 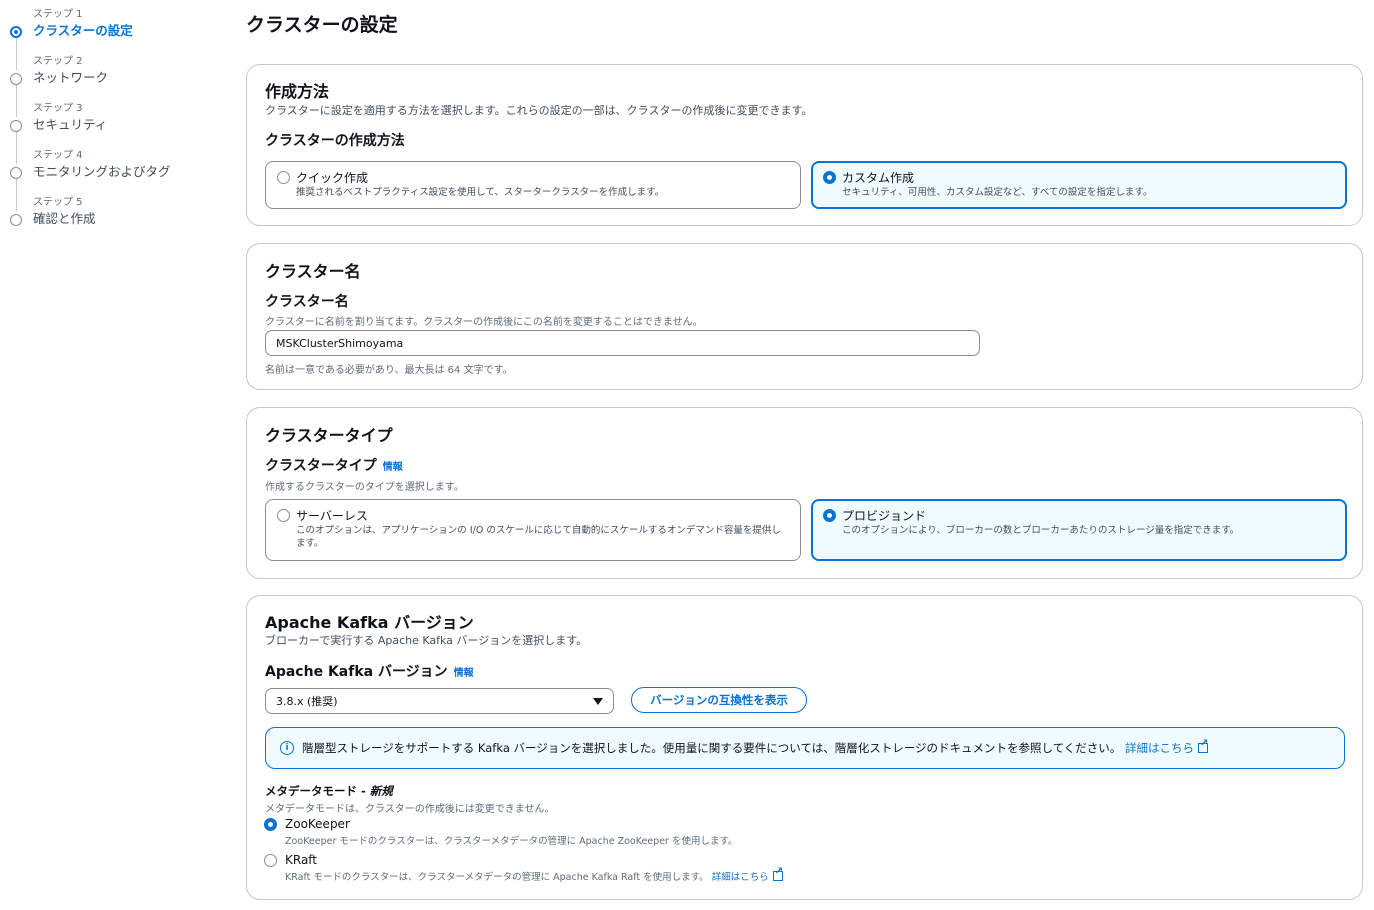 What do you see at coordinates (878, 178) in the screenshot?
I see `option-title: カスタム作成` at bounding box center [878, 178].